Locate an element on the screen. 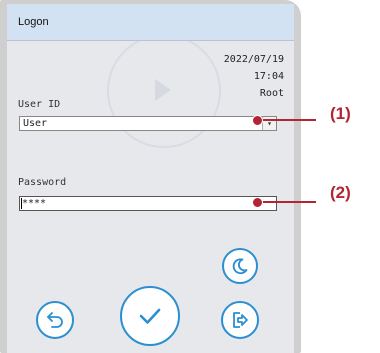 This screenshot has height=353, width=380. text-caret is located at coordinates (21, 203).